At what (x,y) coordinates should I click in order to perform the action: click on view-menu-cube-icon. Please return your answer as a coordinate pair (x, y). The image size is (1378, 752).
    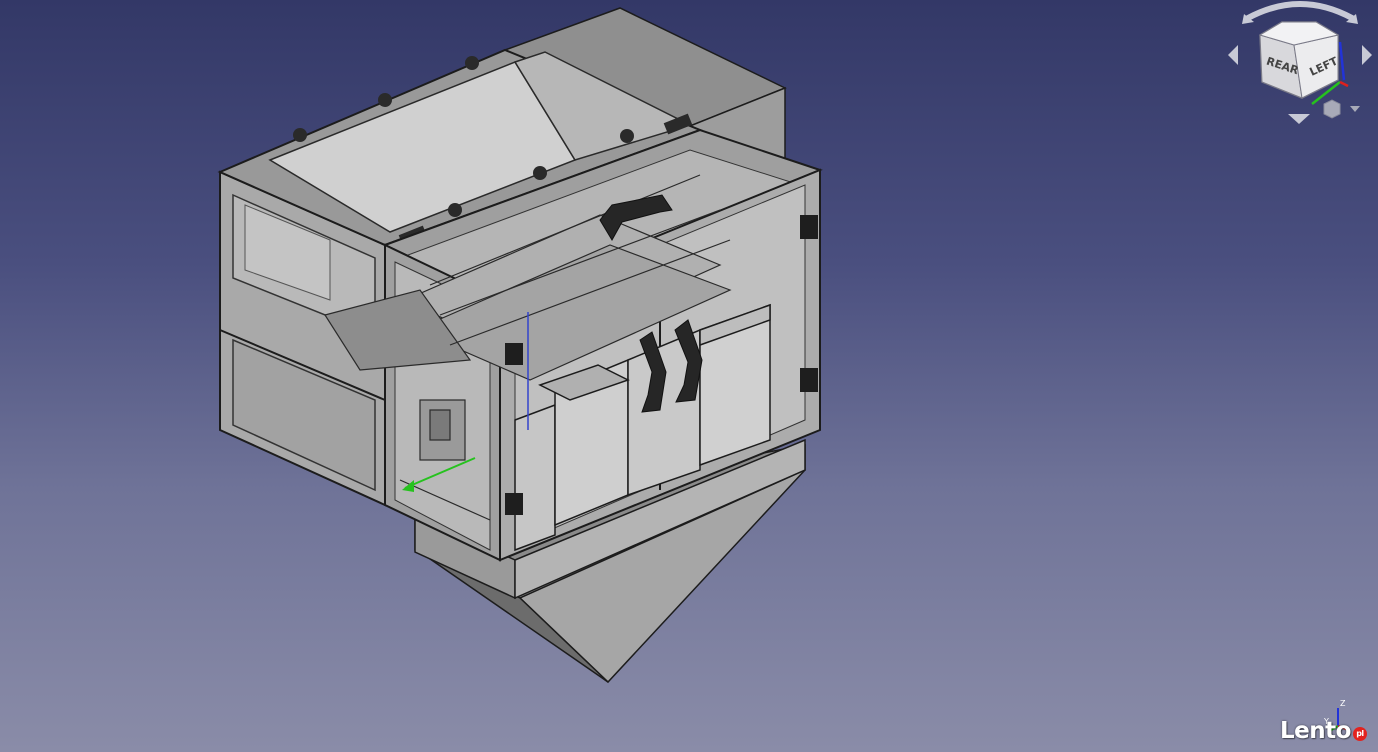
    Looking at the image, I should click on (1332, 109).